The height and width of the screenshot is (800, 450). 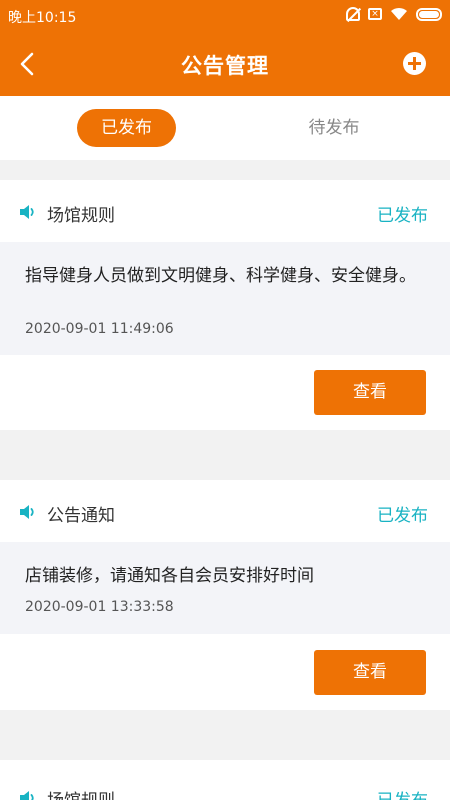 I want to click on tab-bar: 已发布 待发布, so click(x=225, y=128).